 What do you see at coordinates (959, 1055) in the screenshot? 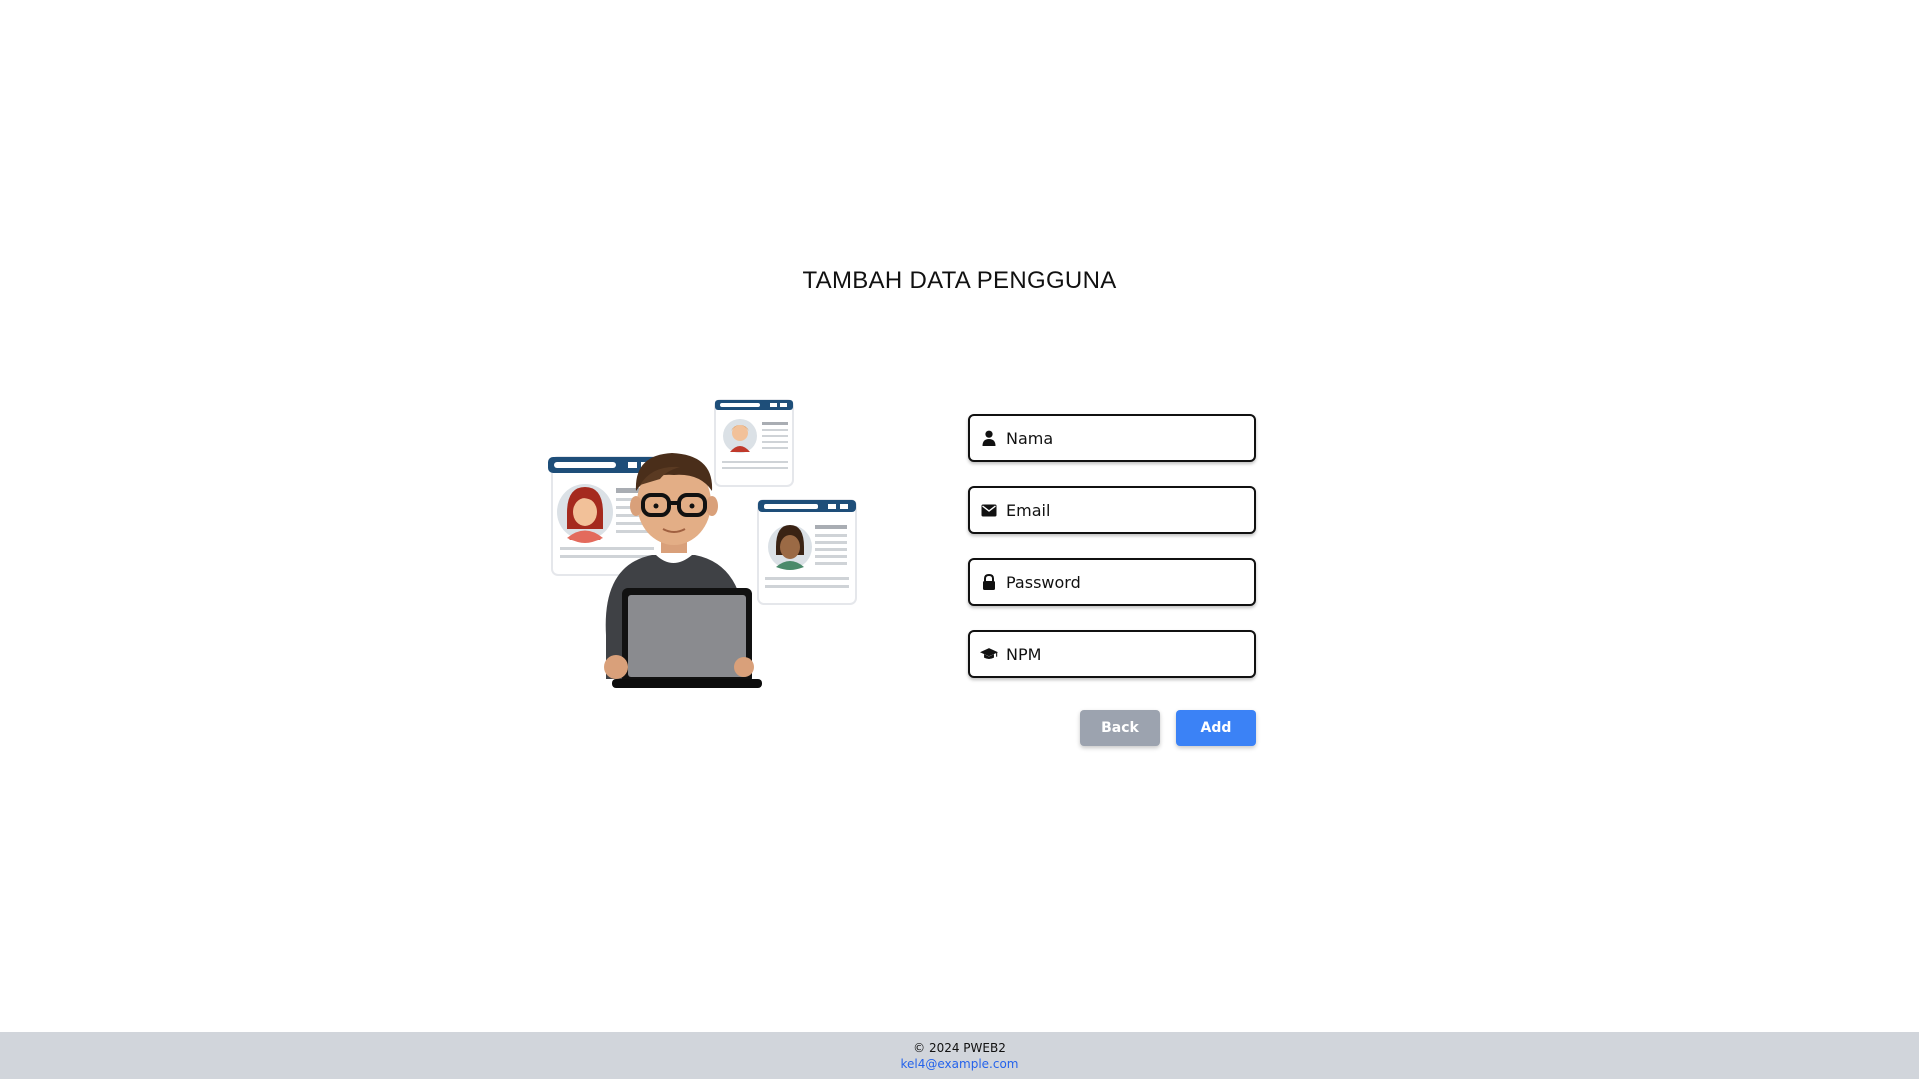
I see `footer: © 2024 PWEB2 kel4@example.com` at bounding box center [959, 1055].